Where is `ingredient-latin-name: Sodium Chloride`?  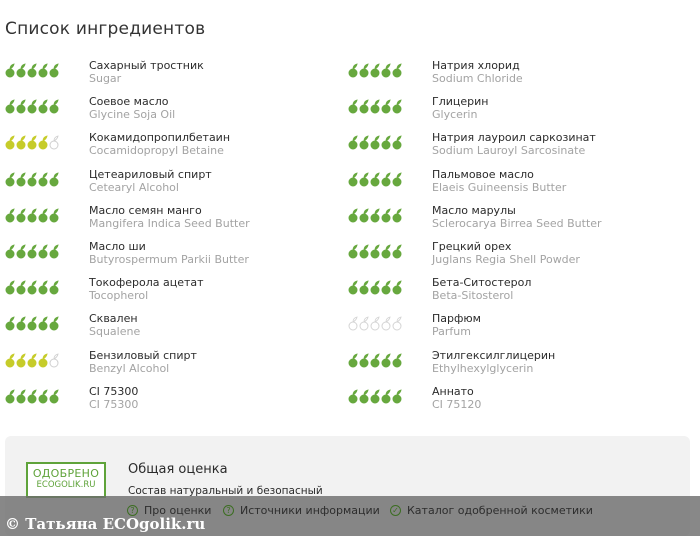
ingredient-latin-name: Sodium Chloride is located at coordinates (477, 78).